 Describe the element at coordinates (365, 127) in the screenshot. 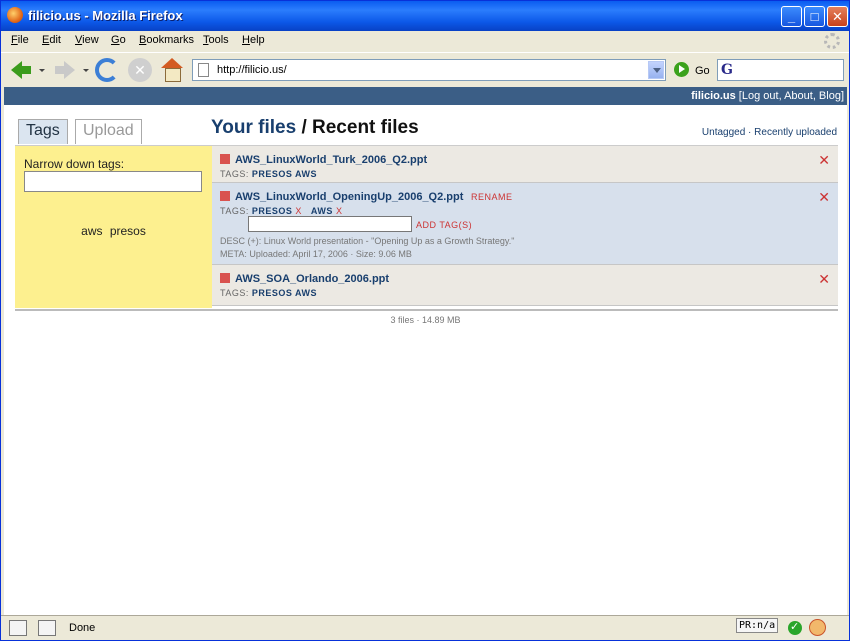

I see `recent-files-title: Recent files` at that location.